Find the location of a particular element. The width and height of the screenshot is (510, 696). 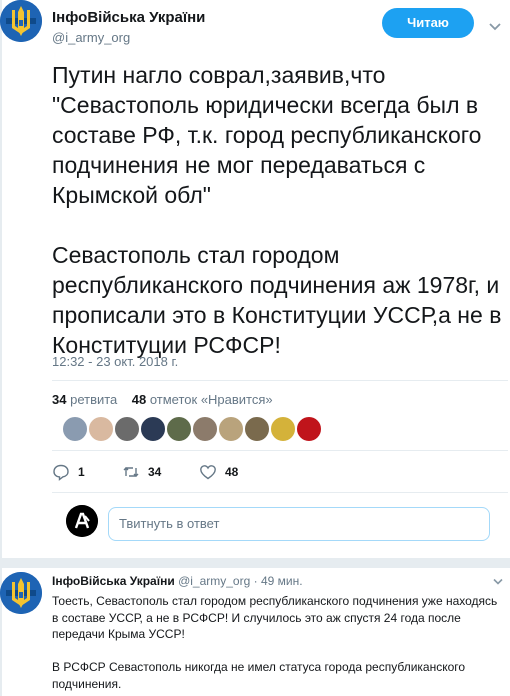

tweet-actions: 1 34 48 is located at coordinates (202, 472).